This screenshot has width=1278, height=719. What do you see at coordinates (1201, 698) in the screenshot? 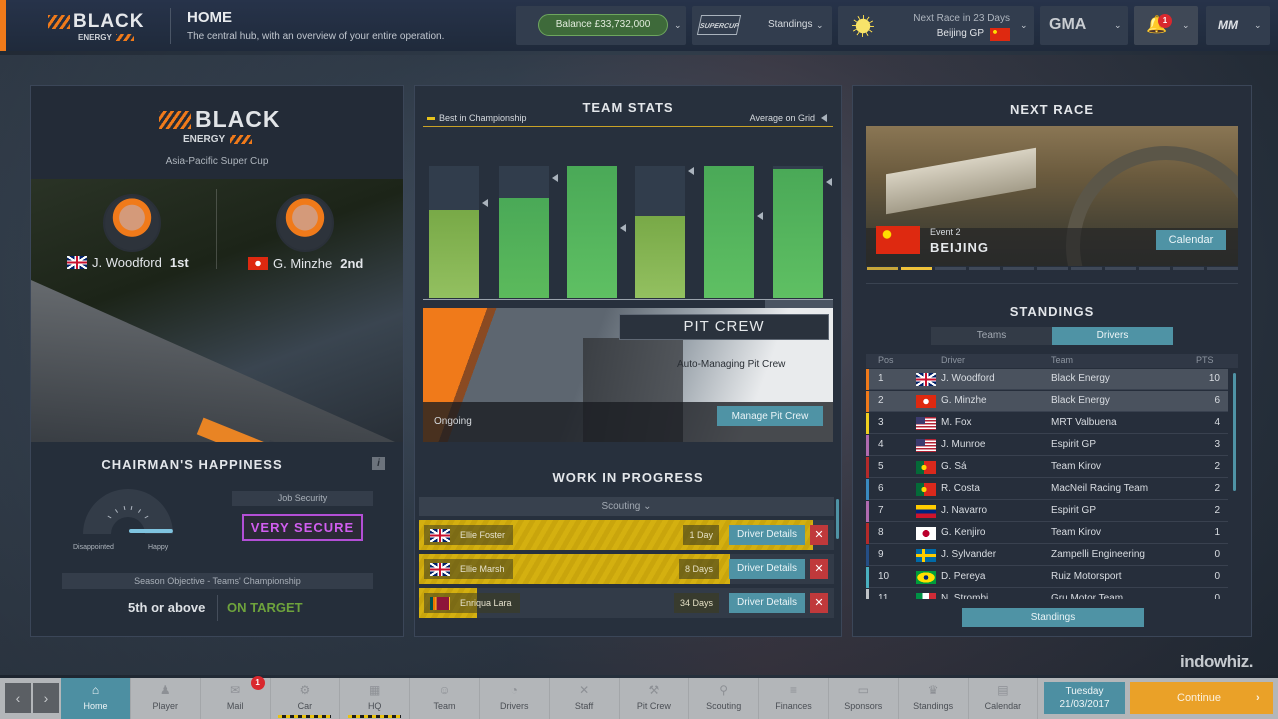
I see `continue-button: Continue ›` at bounding box center [1201, 698].